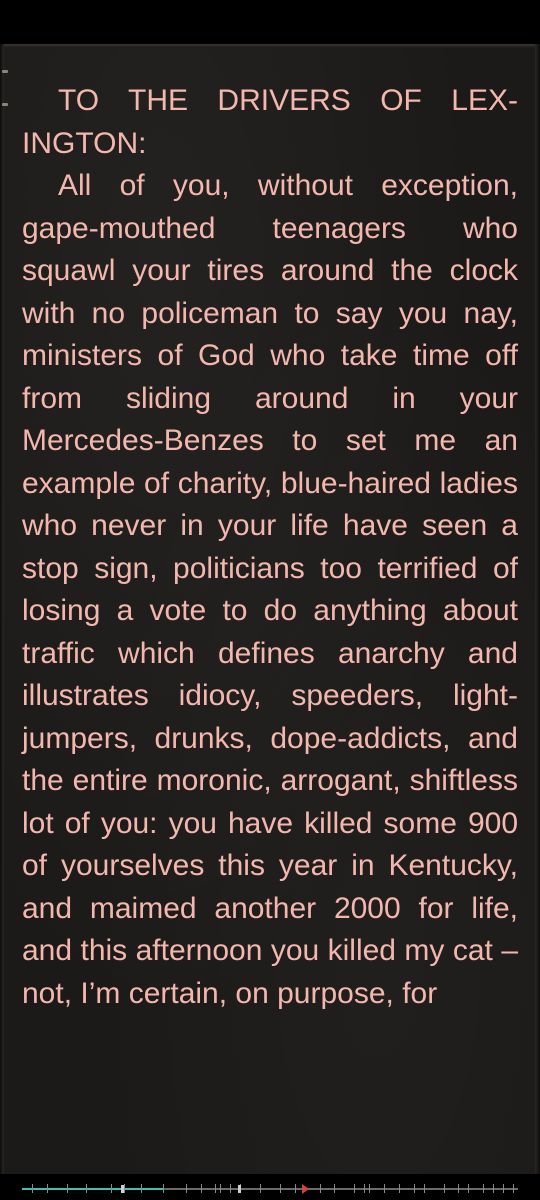  What do you see at coordinates (270, 1189) in the screenshot?
I see `progress-bar` at bounding box center [270, 1189].